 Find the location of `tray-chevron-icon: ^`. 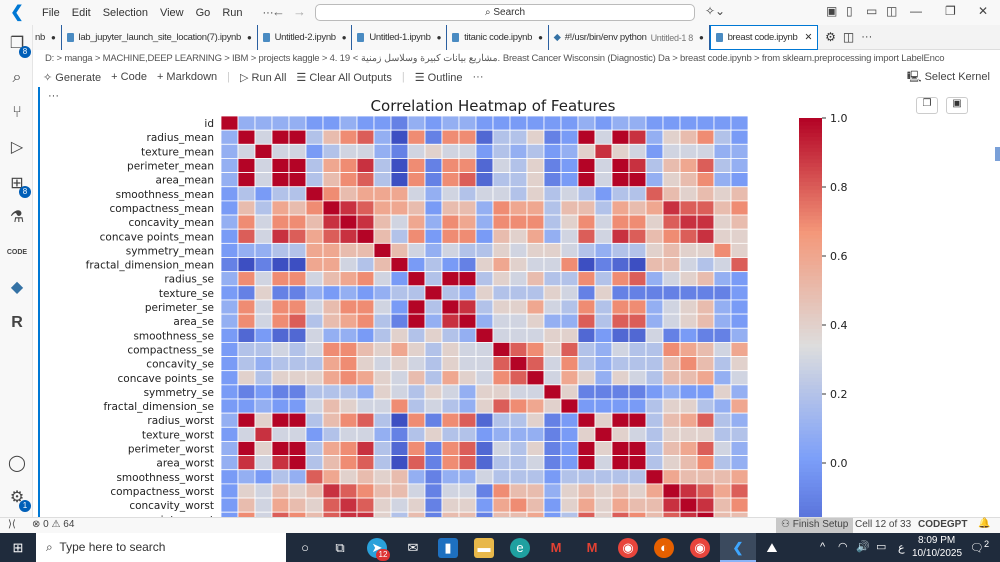

tray-chevron-icon: ^ is located at coordinates (822, 547).